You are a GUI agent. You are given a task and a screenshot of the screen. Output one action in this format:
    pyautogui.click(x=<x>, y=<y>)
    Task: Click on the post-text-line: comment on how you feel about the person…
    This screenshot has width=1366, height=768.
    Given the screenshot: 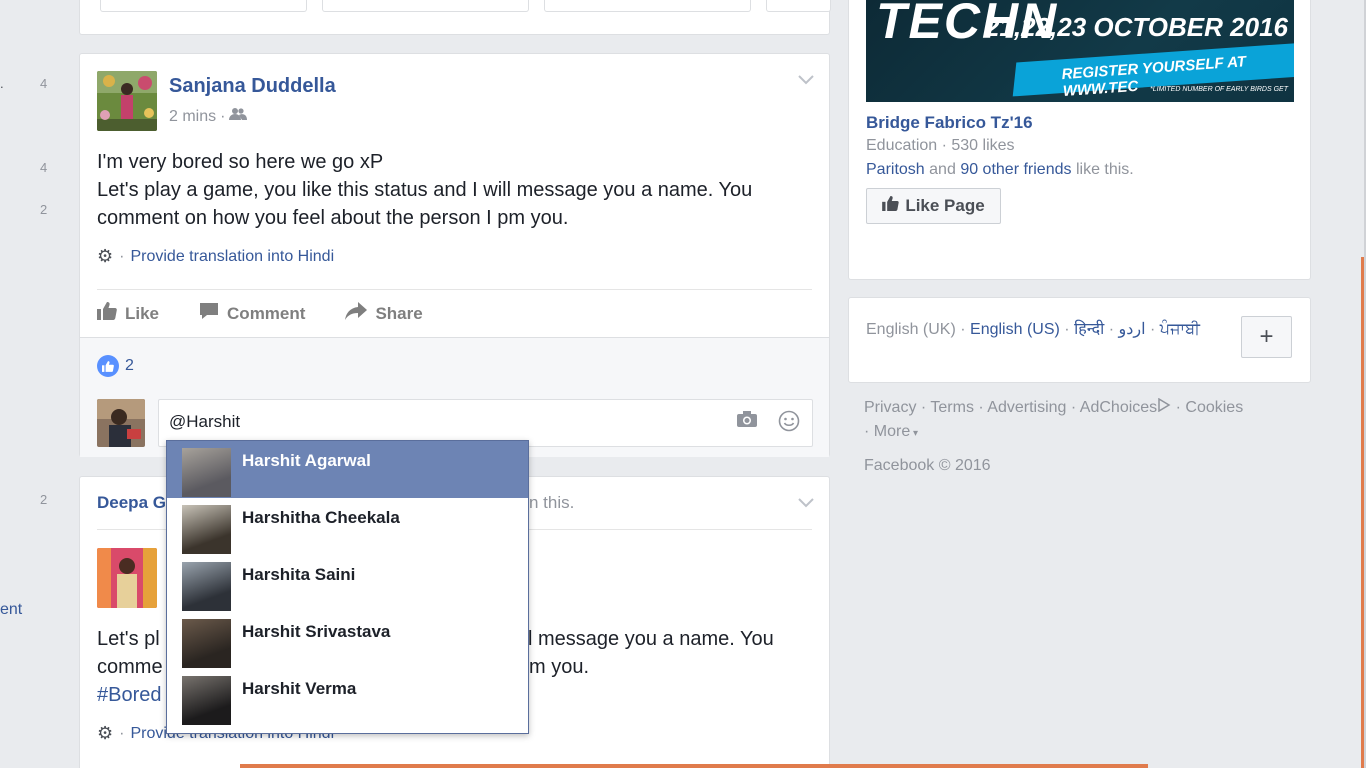 What is the action you would take?
    pyautogui.click(x=333, y=218)
    